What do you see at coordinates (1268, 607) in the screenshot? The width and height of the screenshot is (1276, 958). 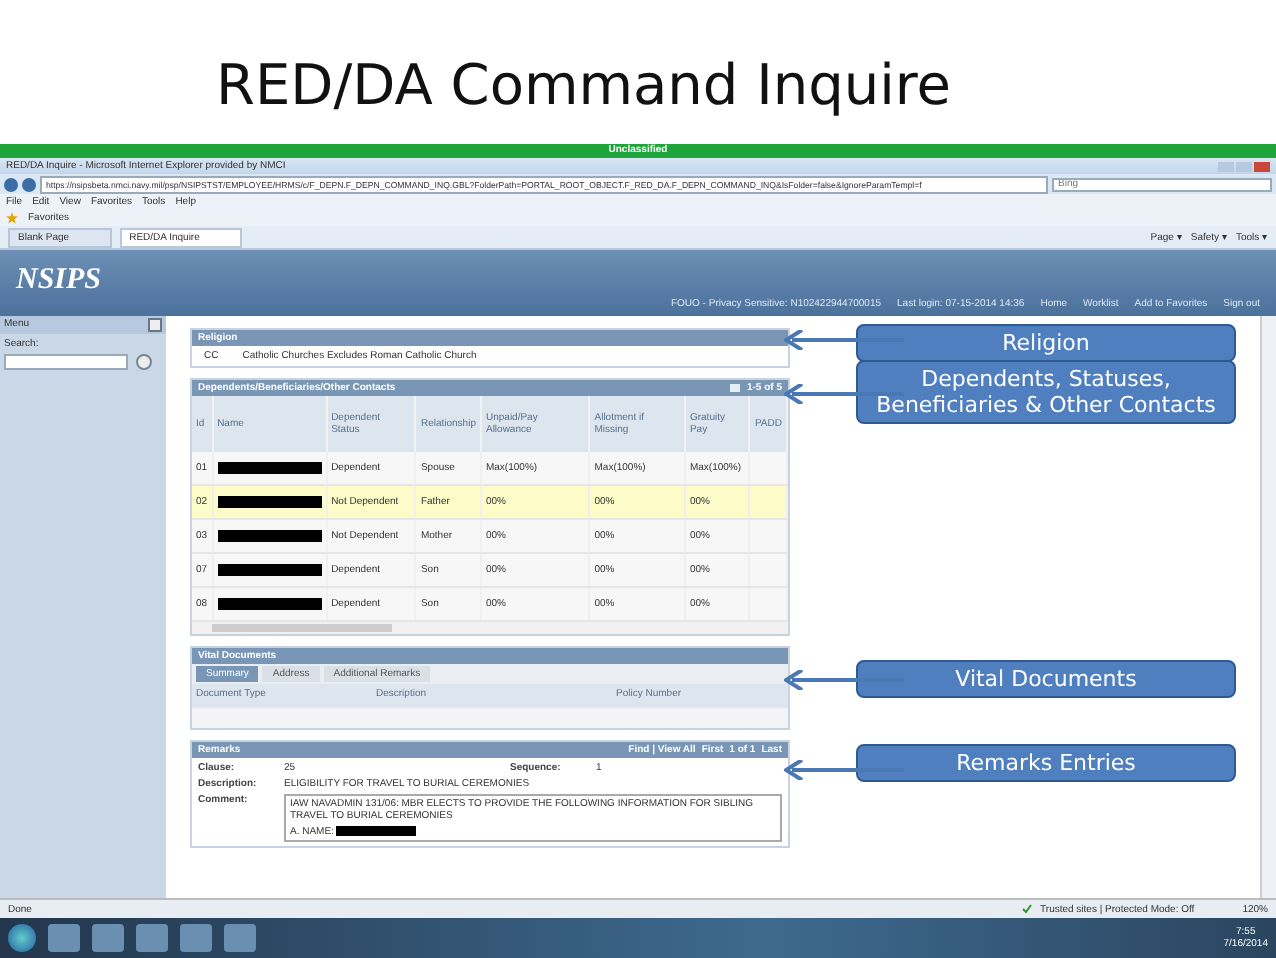 I see `vertical-scrollbar` at bounding box center [1268, 607].